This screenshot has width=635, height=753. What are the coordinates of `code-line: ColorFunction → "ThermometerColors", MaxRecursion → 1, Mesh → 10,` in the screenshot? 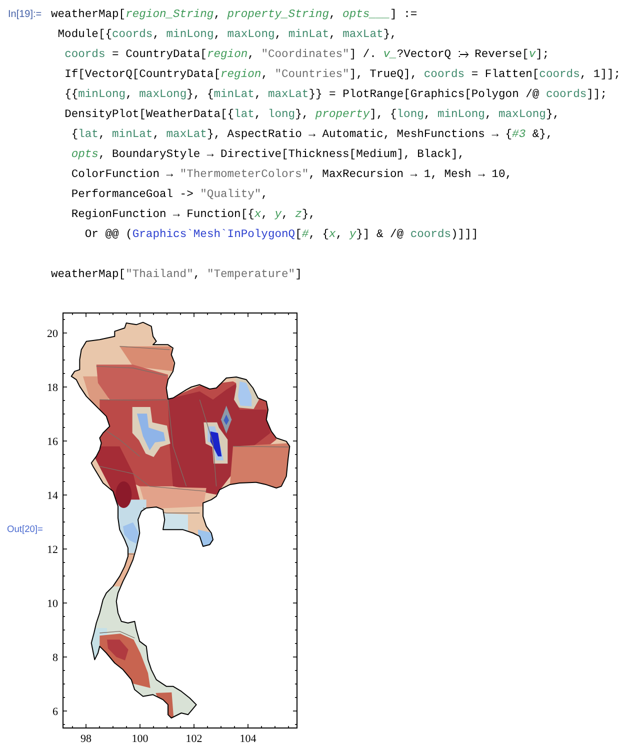 It's located at (291, 175).